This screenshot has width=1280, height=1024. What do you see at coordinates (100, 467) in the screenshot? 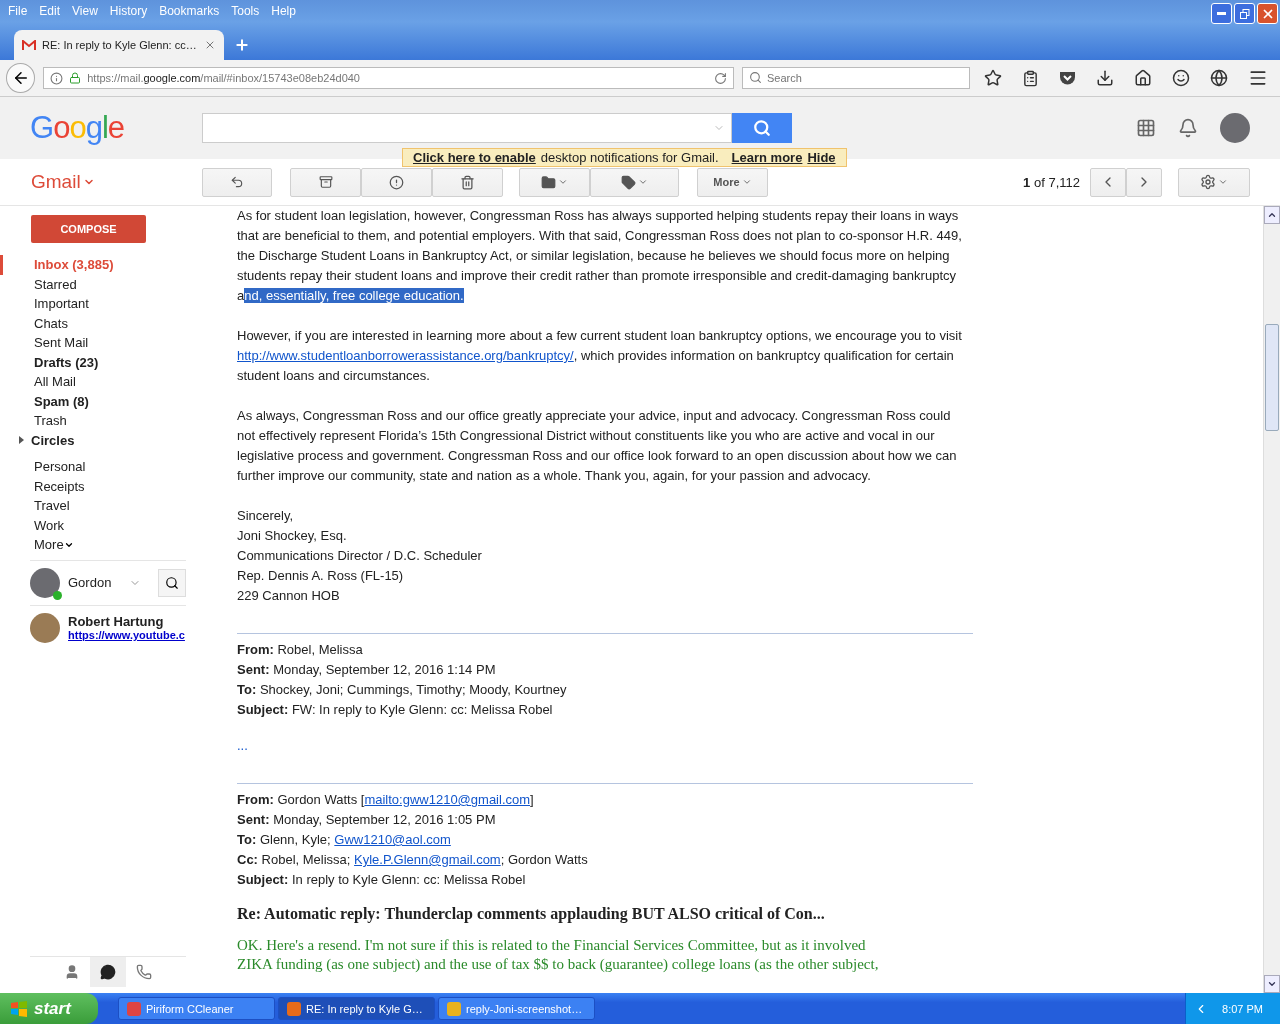
I see `label-item: Personal` at bounding box center [100, 467].